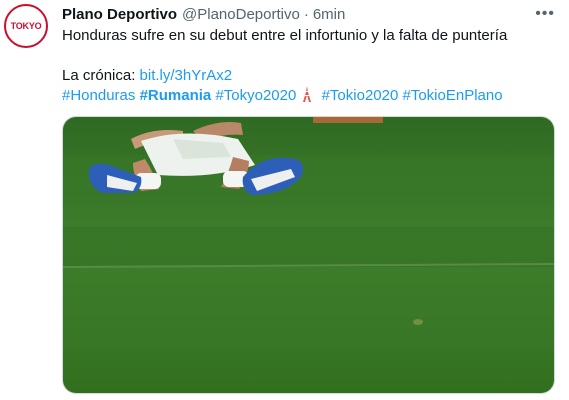 The image size is (569, 400). What do you see at coordinates (310, 76) in the screenshot?
I see `cronica-line: La crónica: bit.ly/3hYrAx2` at bounding box center [310, 76].